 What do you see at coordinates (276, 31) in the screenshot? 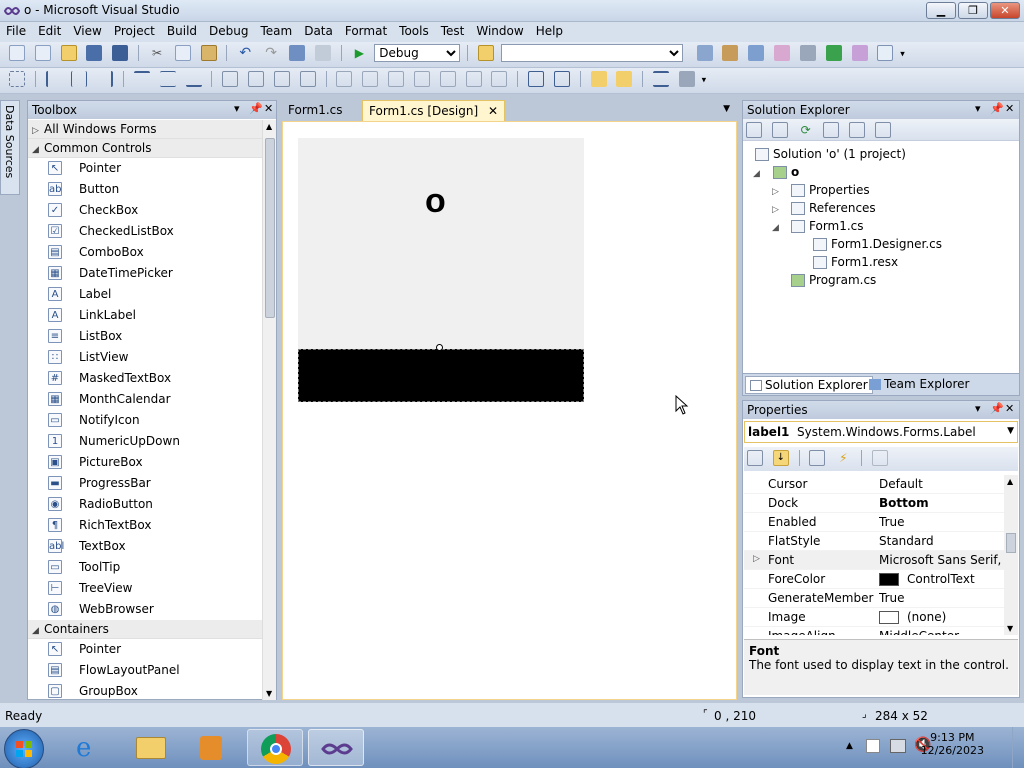
I see `menu-team: Team` at bounding box center [276, 31].